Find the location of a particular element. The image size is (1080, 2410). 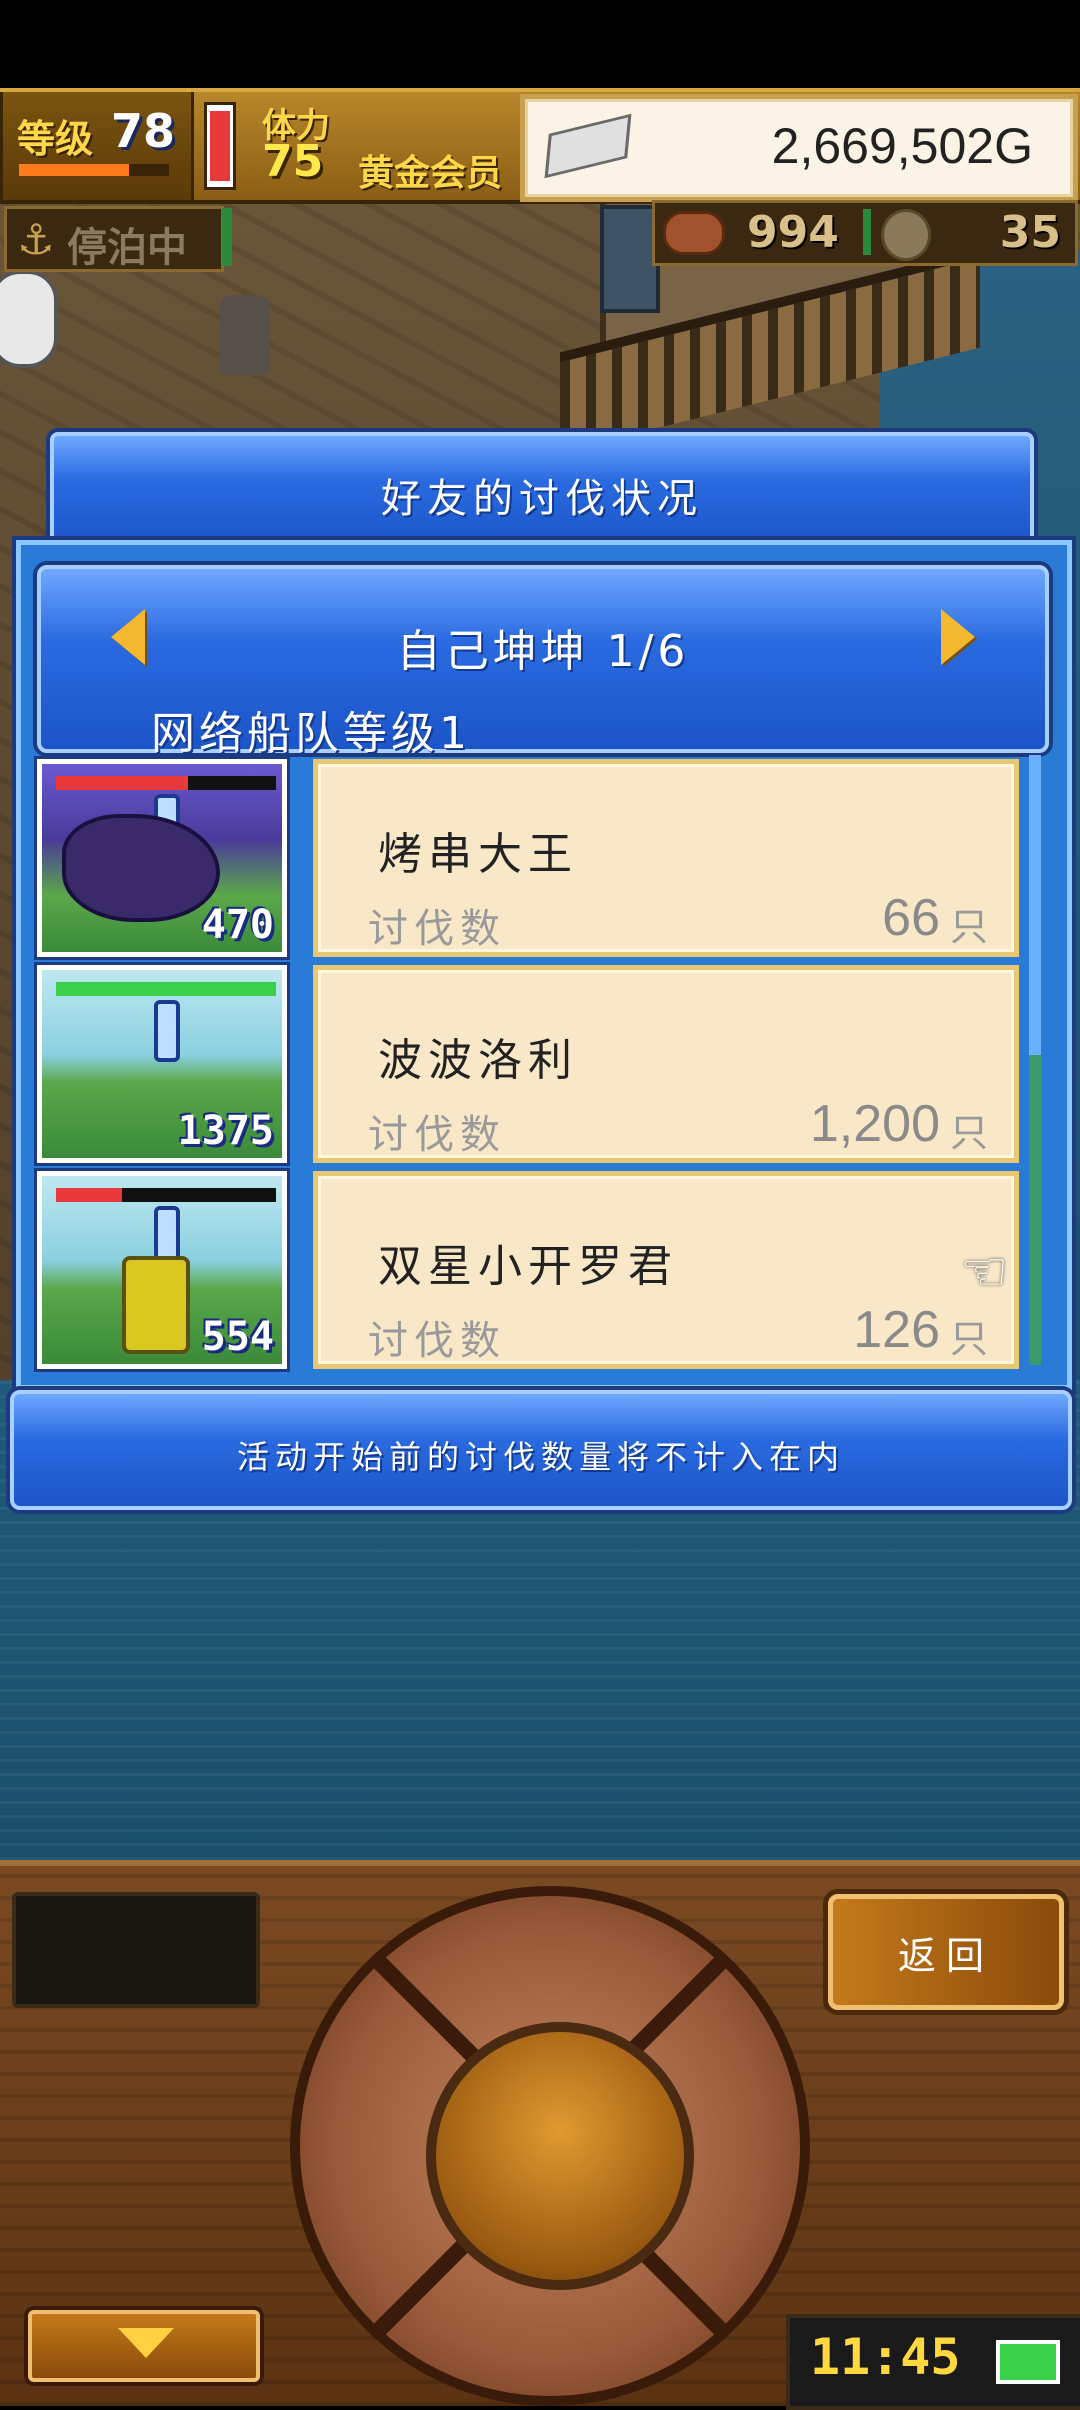

monster-card: 波波洛利 讨伐数 1,200 只 is located at coordinates (666, 1064).